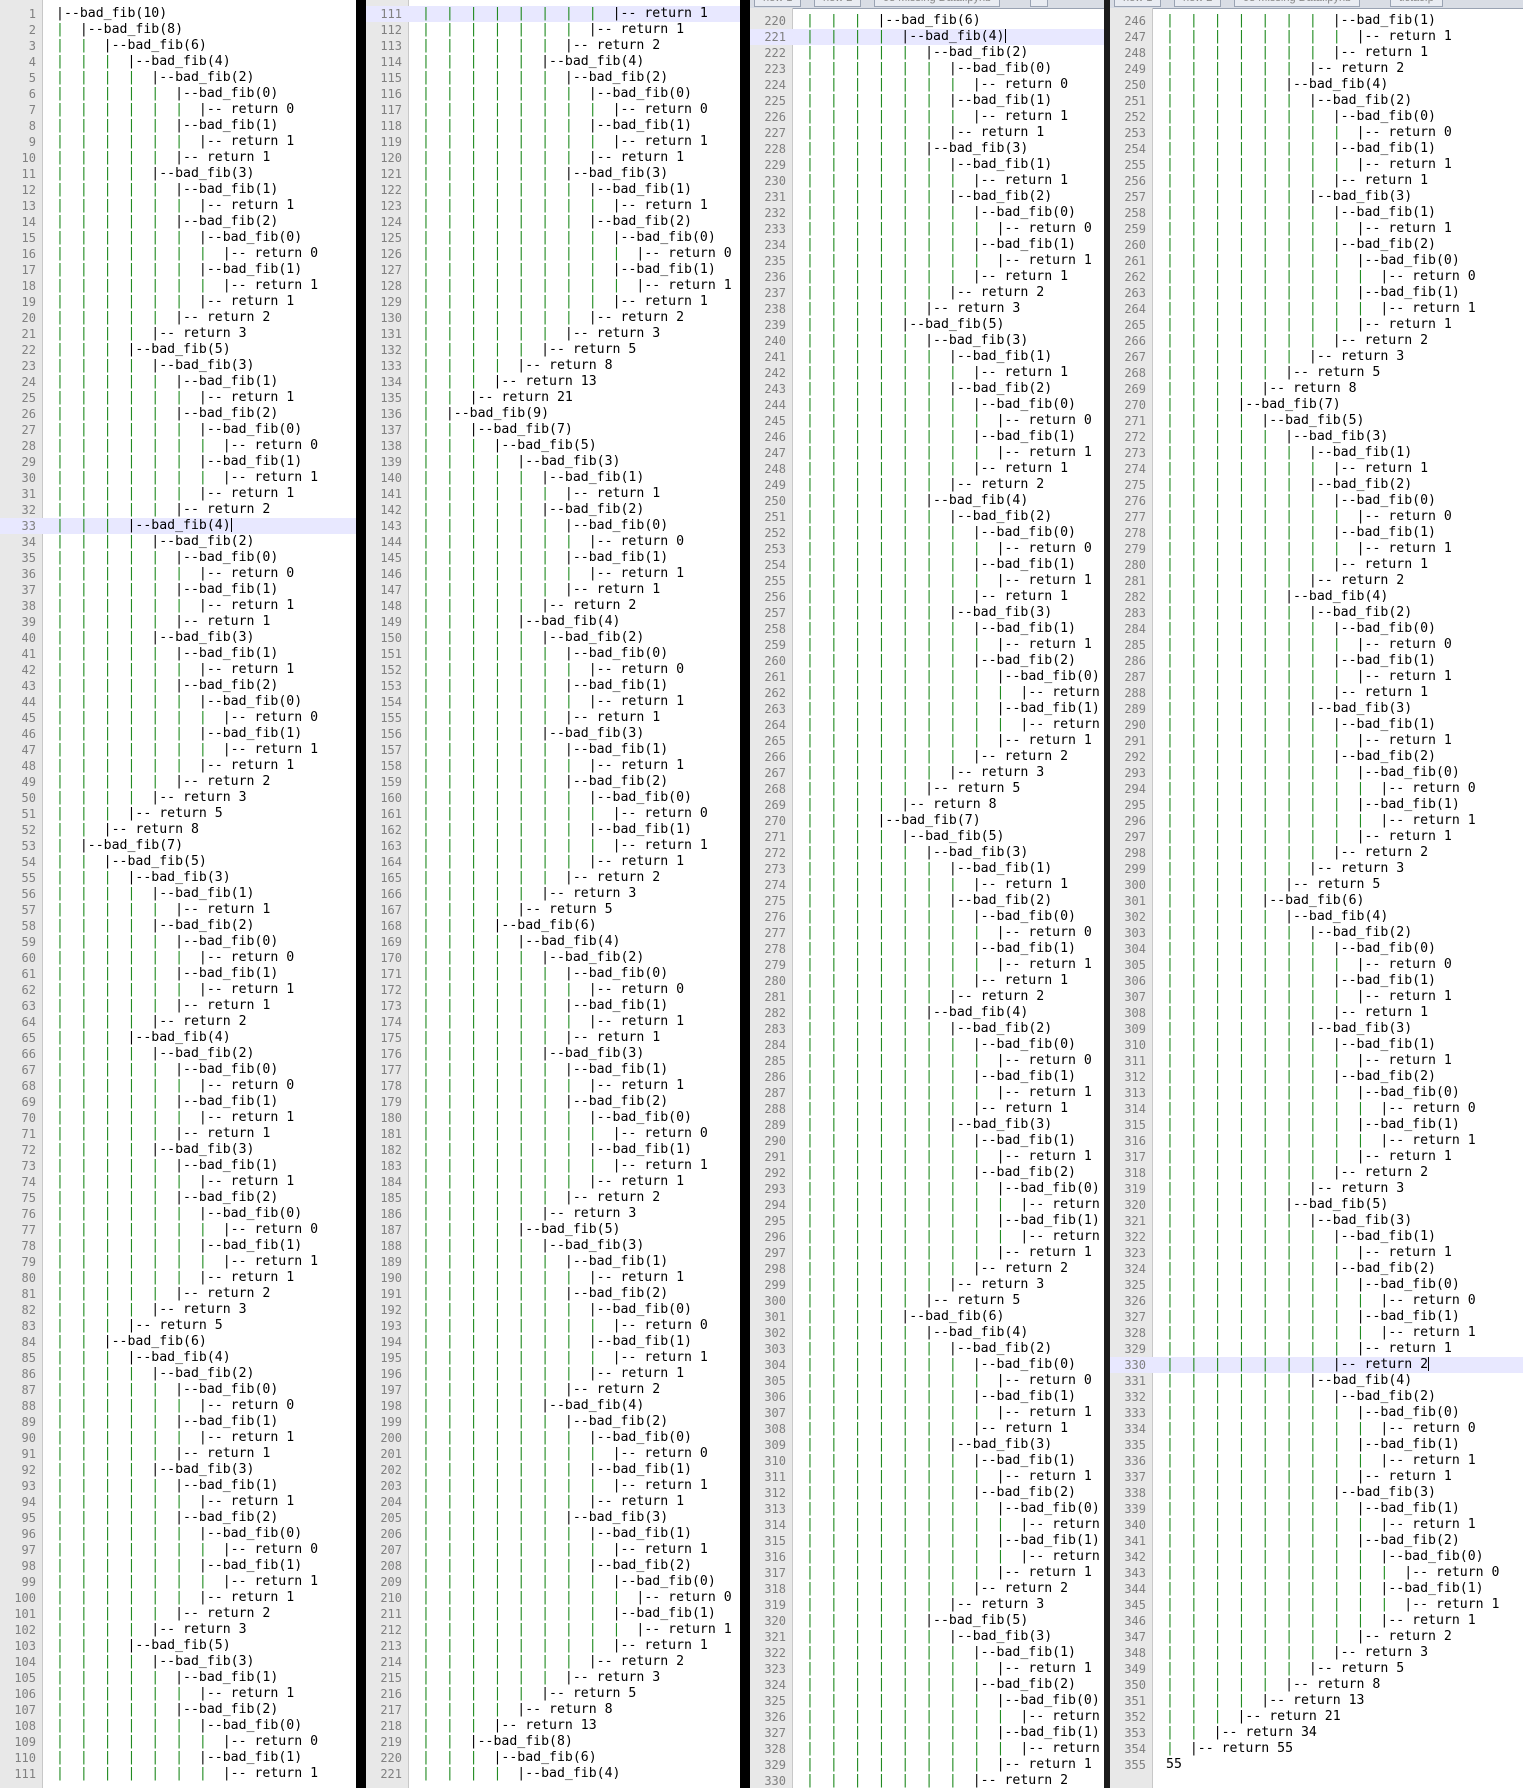 The image size is (1523, 1788). Describe the element at coordinates (553, 1726) in the screenshot. I see `code-line: 218 | | | |-- return 13` at that location.